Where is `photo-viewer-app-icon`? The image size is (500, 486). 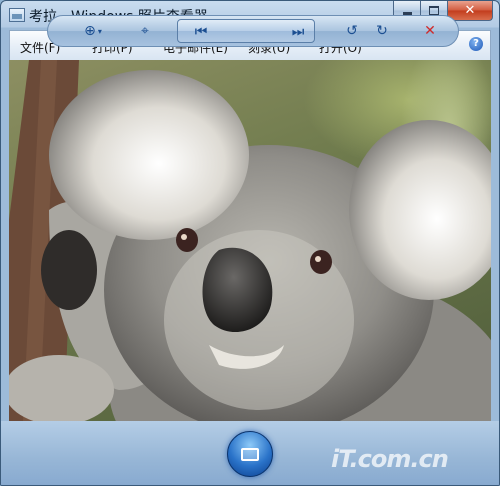 photo-viewer-app-icon is located at coordinates (17, 15).